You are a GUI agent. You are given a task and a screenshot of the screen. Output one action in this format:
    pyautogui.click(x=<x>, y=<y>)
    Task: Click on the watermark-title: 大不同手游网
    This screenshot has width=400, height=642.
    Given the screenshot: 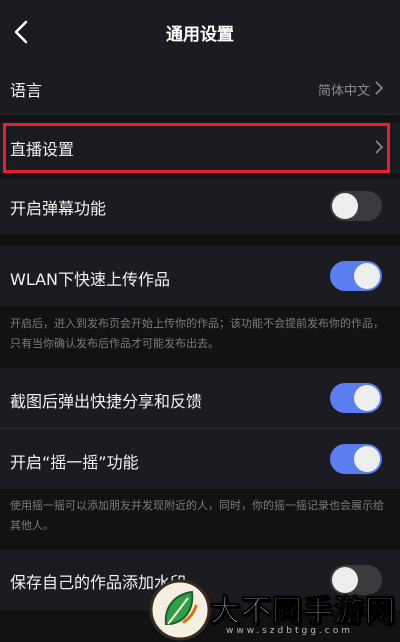 What is the action you would take?
    pyautogui.click(x=303, y=612)
    